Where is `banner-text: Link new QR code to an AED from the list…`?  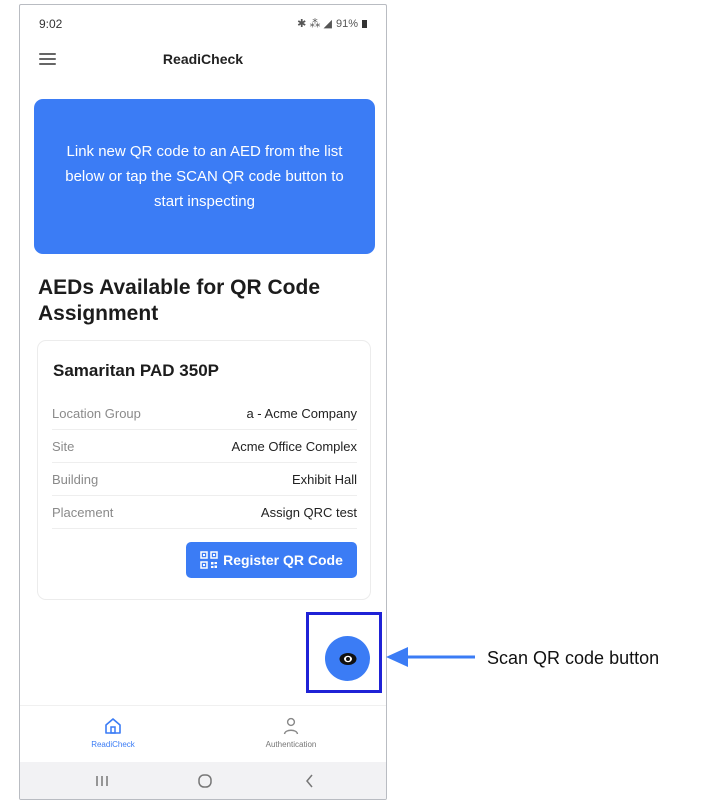 banner-text: Link new QR code to an AED from the list… is located at coordinates (204, 176).